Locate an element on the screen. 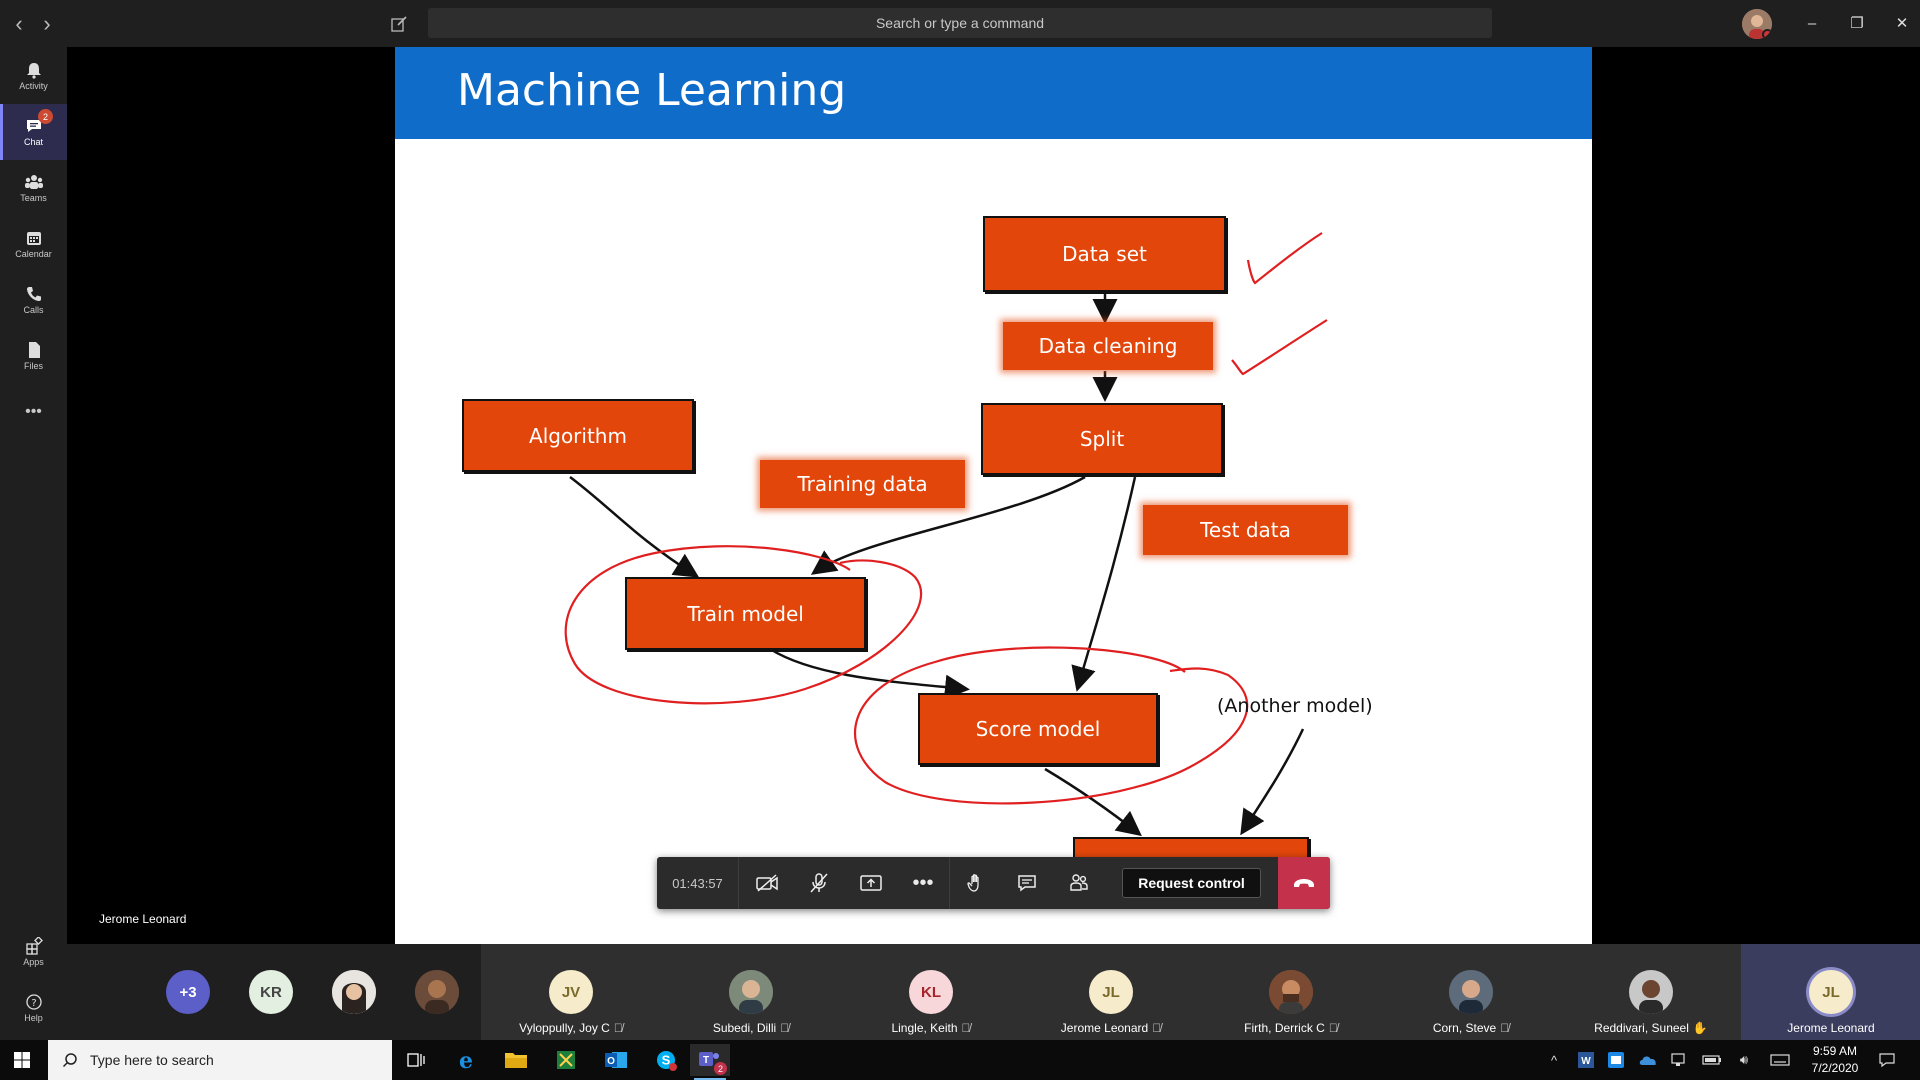 The image size is (1920, 1080). rail-item-label: Teams is located at coordinates (33, 198).